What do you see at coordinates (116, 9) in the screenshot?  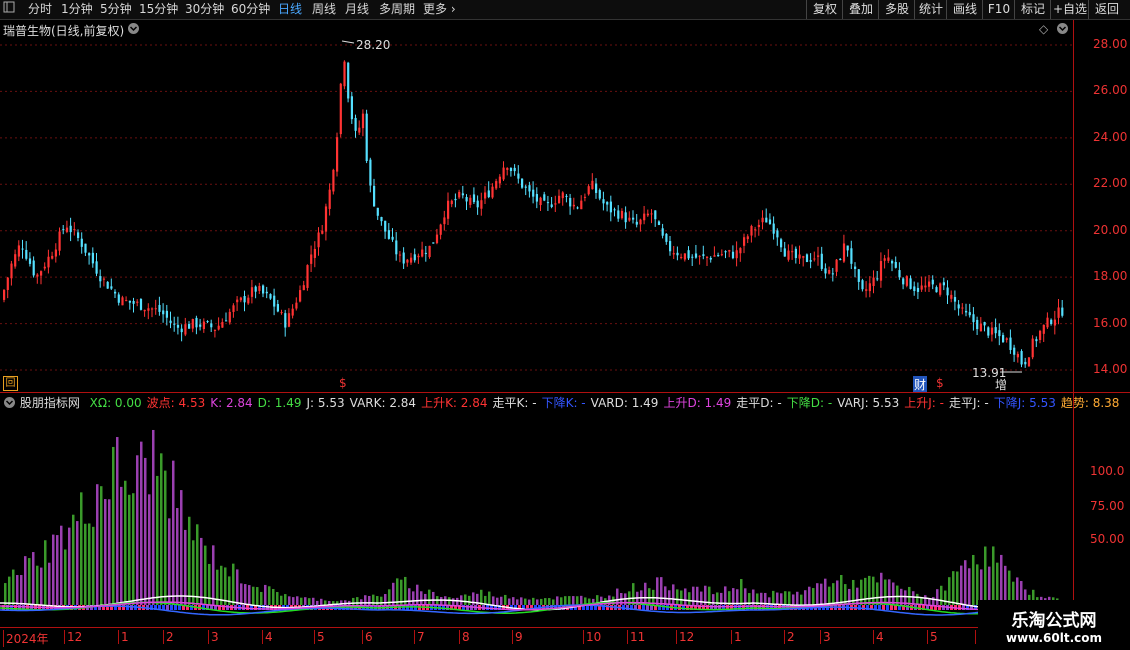 I see `period-3: 5分钟` at bounding box center [116, 9].